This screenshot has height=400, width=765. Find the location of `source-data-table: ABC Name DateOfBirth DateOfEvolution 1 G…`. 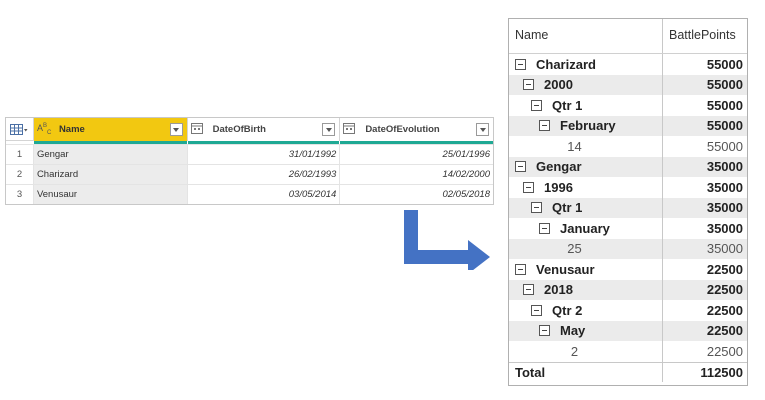

source-data-table: ABC Name DateOfBirth DateOfEvolution 1 G… is located at coordinates (249, 161).